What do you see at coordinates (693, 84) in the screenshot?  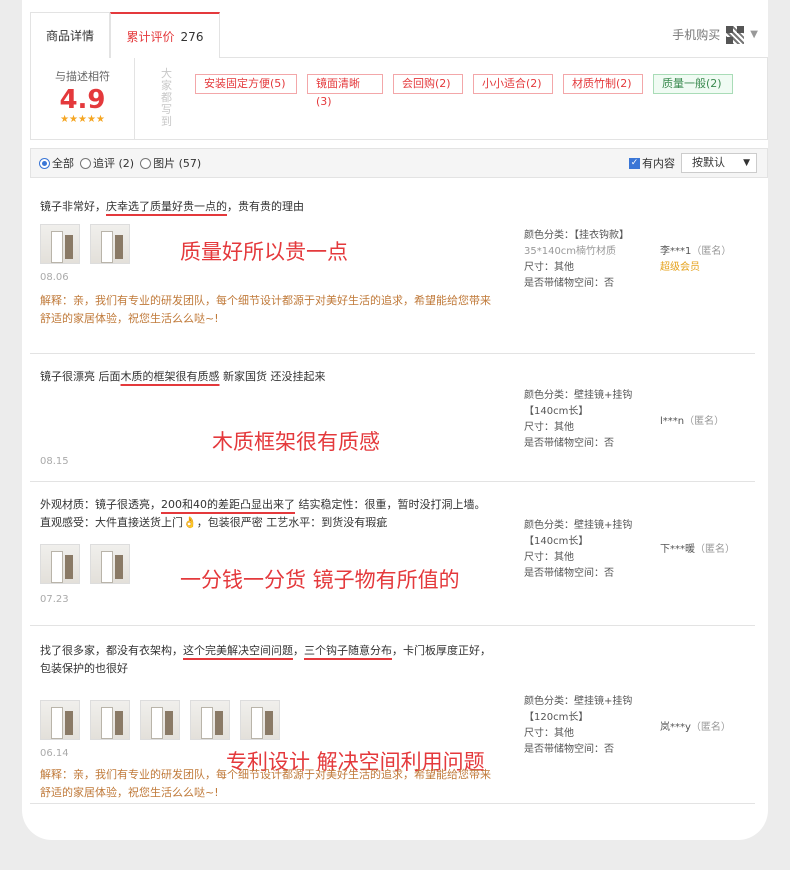 I see `impression-tag-negative: 质量一般(2)` at bounding box center [693, 84].